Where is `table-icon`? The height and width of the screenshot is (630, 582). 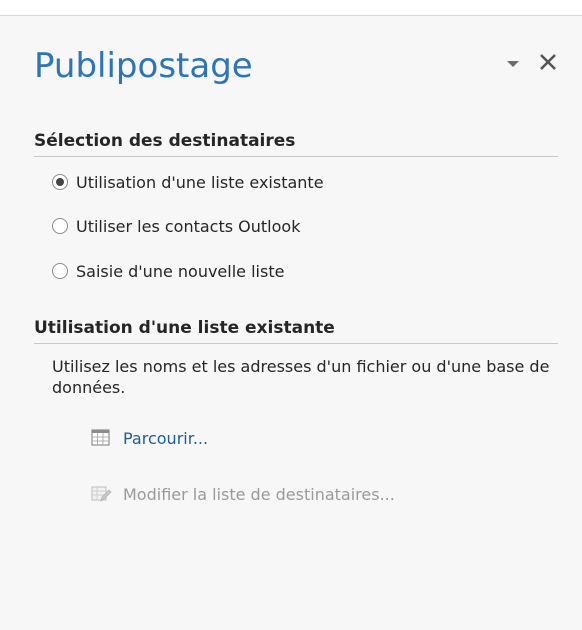 table-icon is located at coordinates (101, 438).